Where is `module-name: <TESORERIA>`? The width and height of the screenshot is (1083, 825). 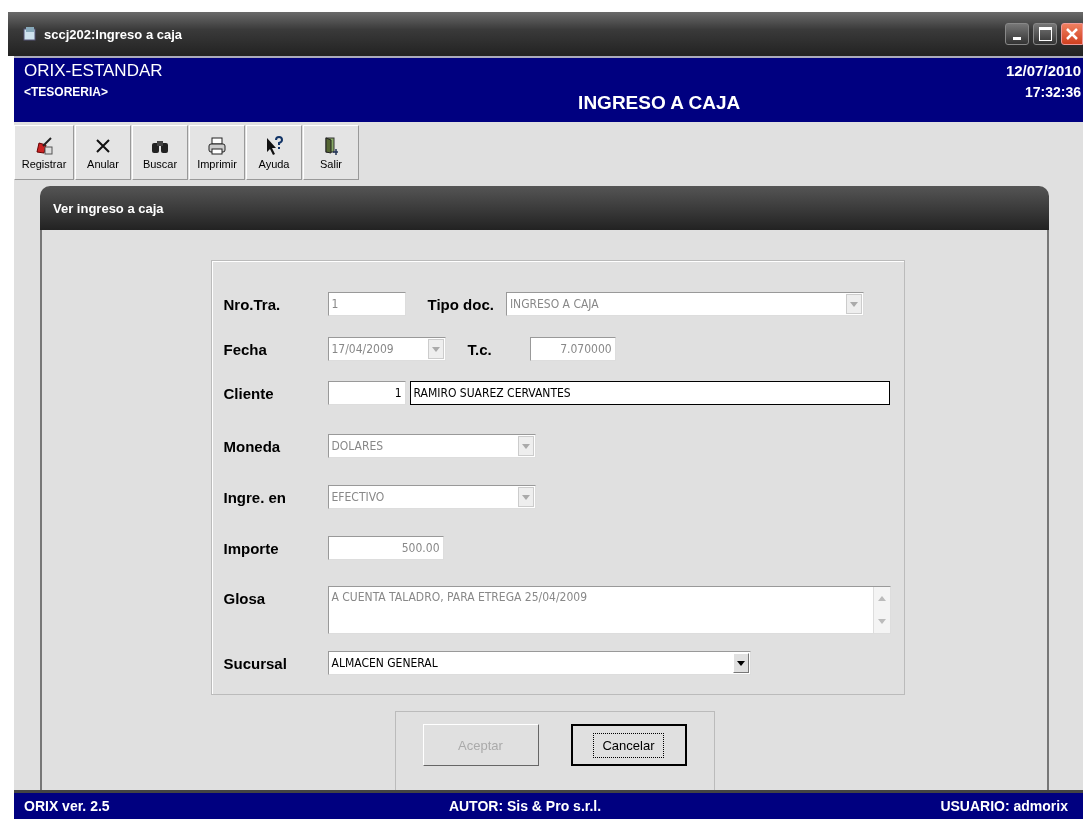
module-name: <TESORERIA> is located at coordinates (67, 92).